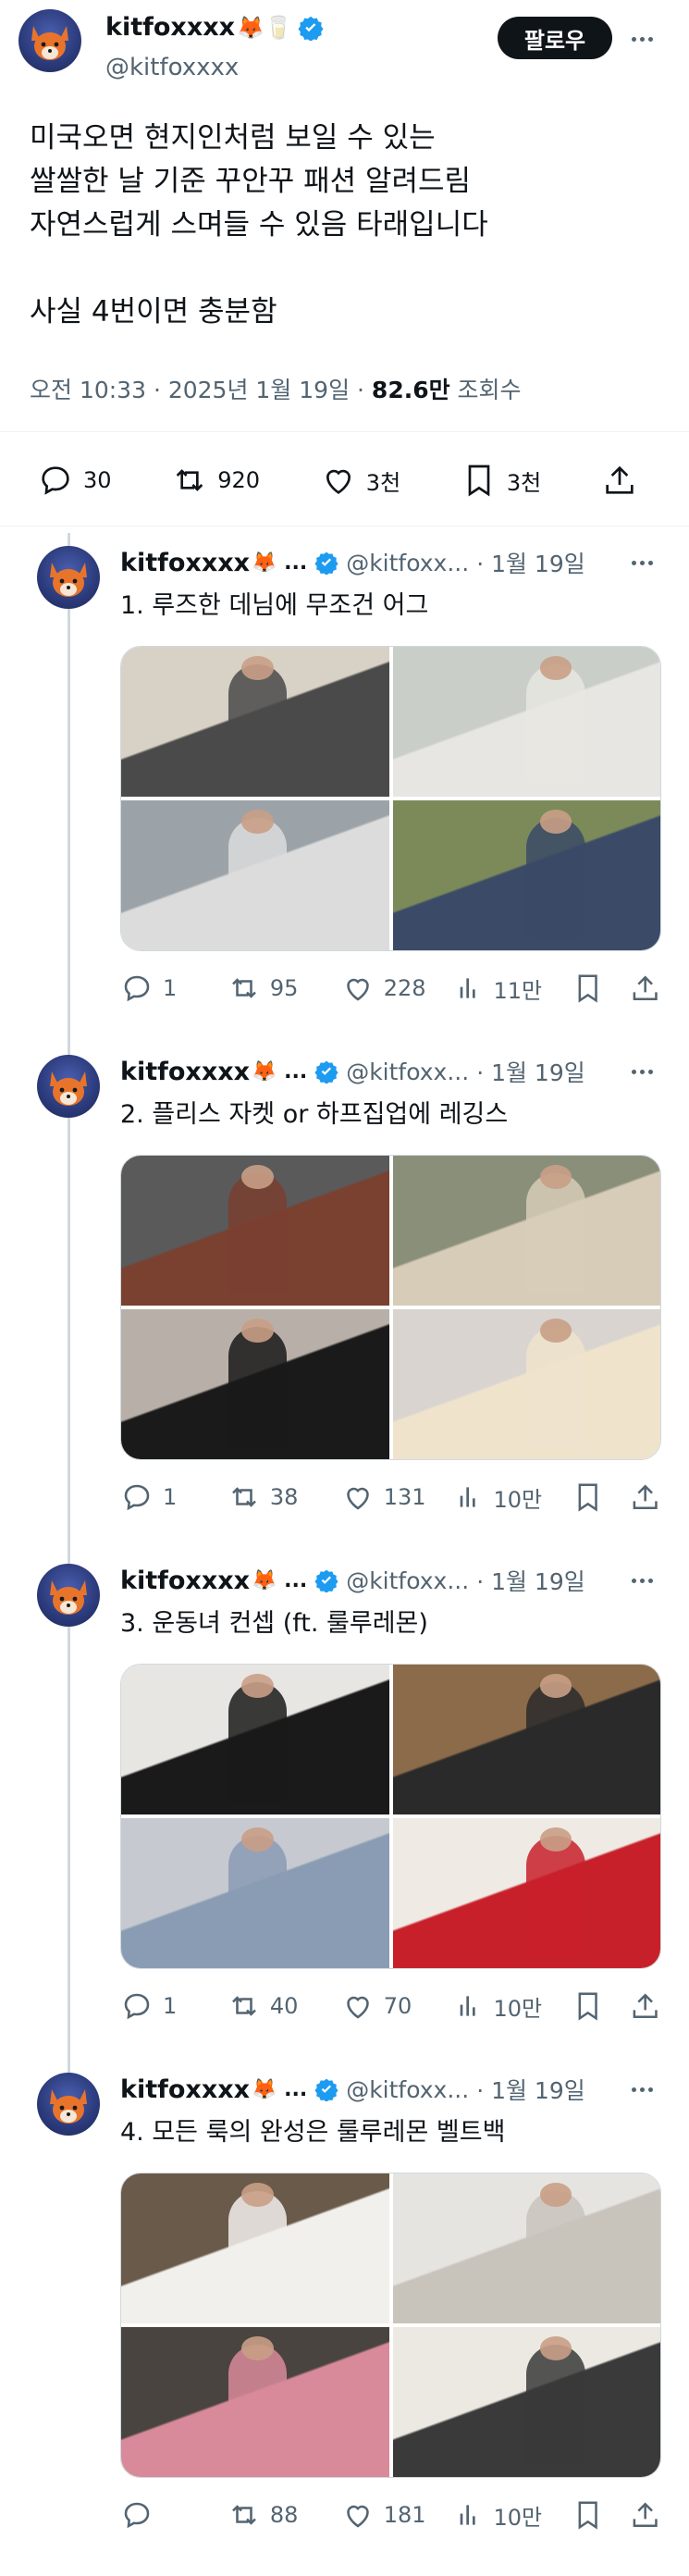 The width and height of the screenshot is (689, 2576). What do you see at coordinates (50, 40) in the screenshot?
I see `author-avatar` at bounding box center [50, 40].